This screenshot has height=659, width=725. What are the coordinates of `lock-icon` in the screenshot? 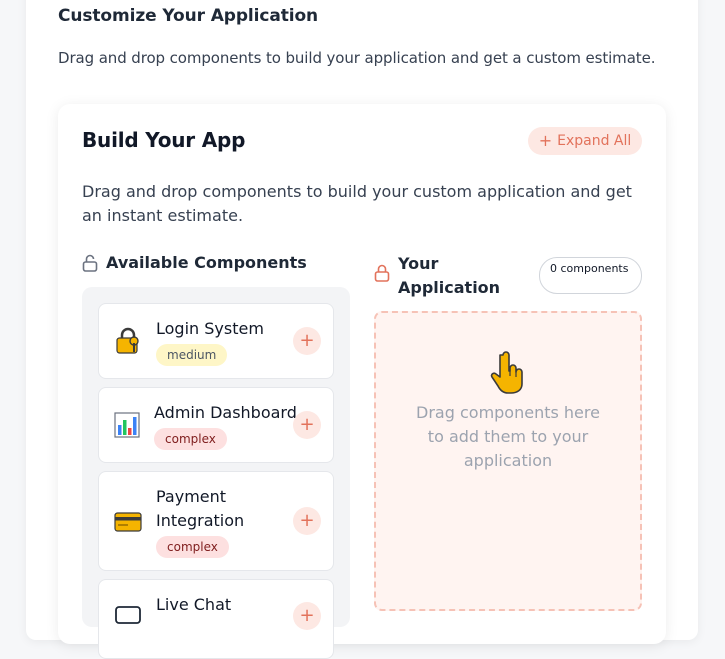 It's located at (382, 273).